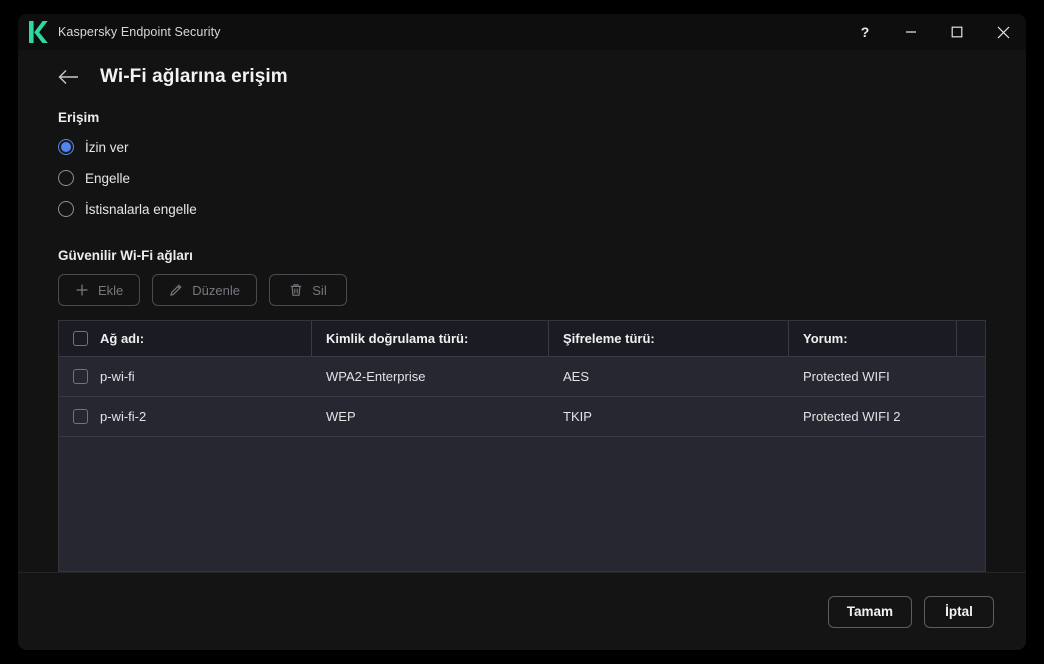 This screenshot has width=1044, height=664. Describe the element at coordinates (216, 290) in the screenshot. I see `edit-button-label: Düzenle` at that location.